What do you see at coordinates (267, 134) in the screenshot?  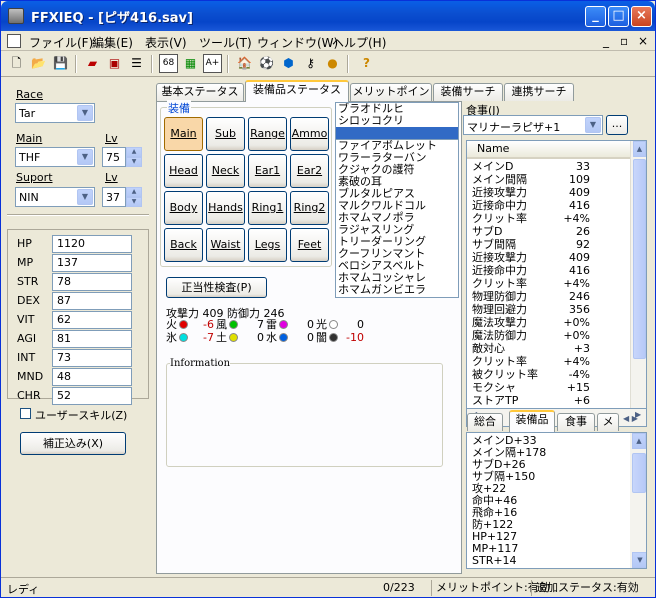 I see `slot-range: Range` at bounding box center [267, 134].